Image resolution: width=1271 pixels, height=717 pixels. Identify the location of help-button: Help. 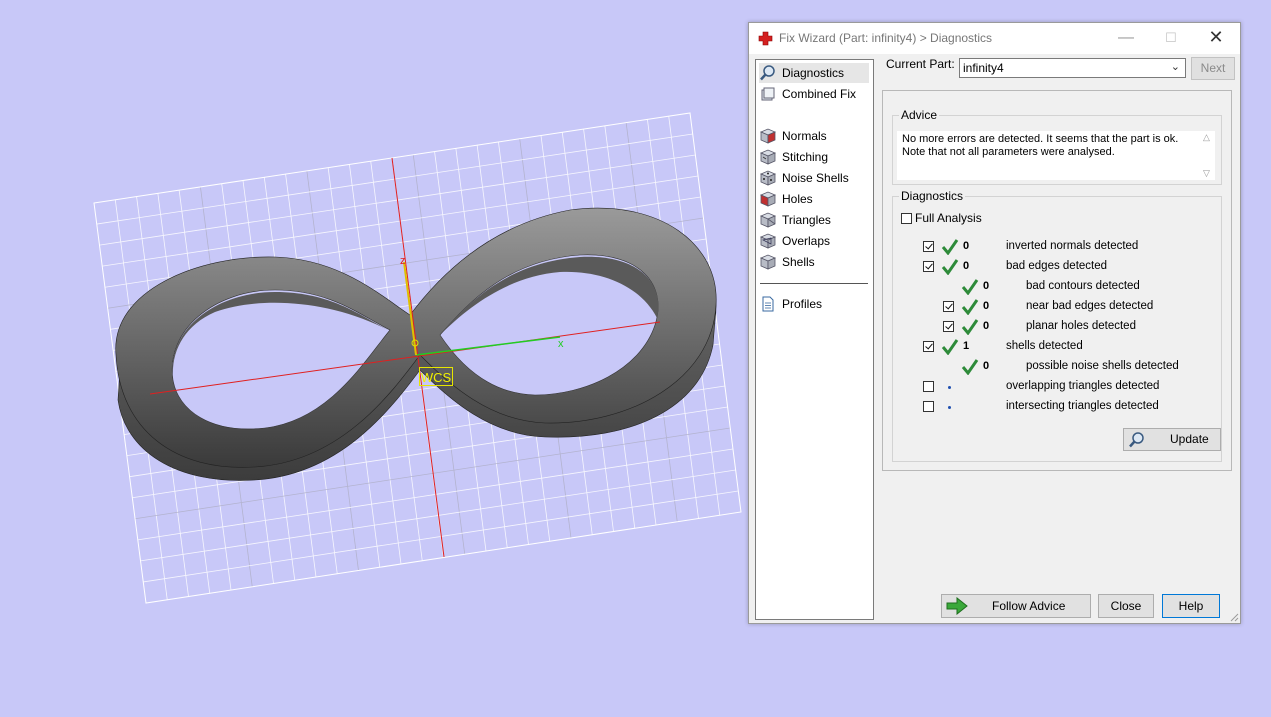
(1191, 606).